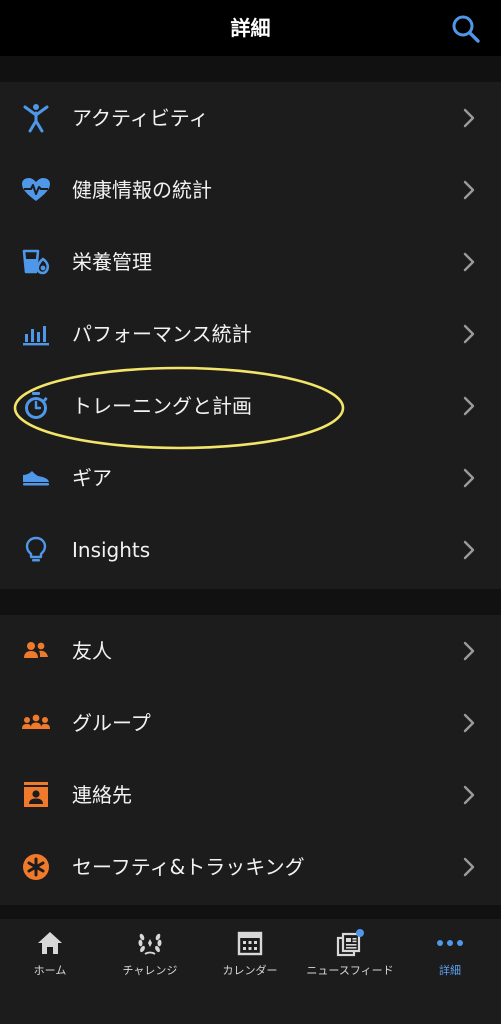  What do you see at coordinates (250, 723) in the screenshot?
I see `menu-item-groups: グループ` at bounding box center [250, 723].